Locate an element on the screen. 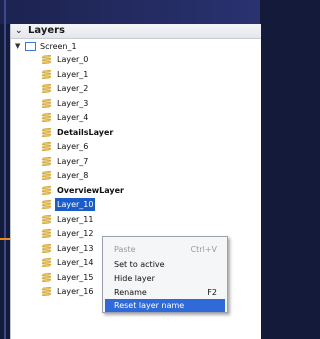  layer-label: Layer_4 is located at coordinates (73, 117).